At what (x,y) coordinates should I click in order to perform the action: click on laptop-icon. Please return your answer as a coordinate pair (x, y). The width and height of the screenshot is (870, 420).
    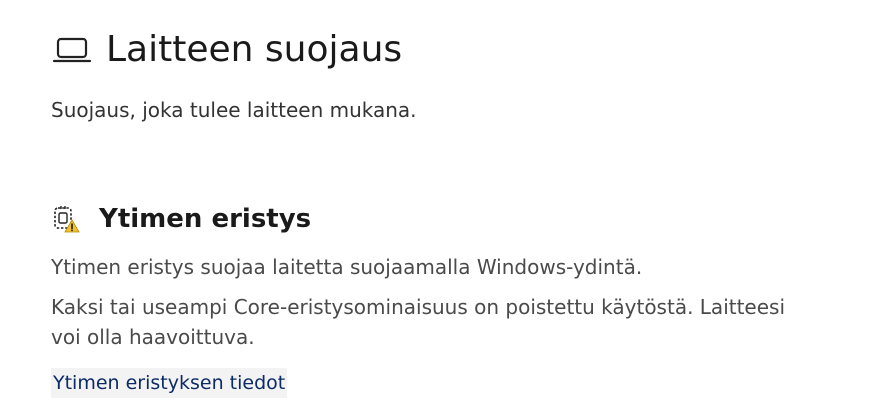
    Looking at the image, I should click on (72, 50).